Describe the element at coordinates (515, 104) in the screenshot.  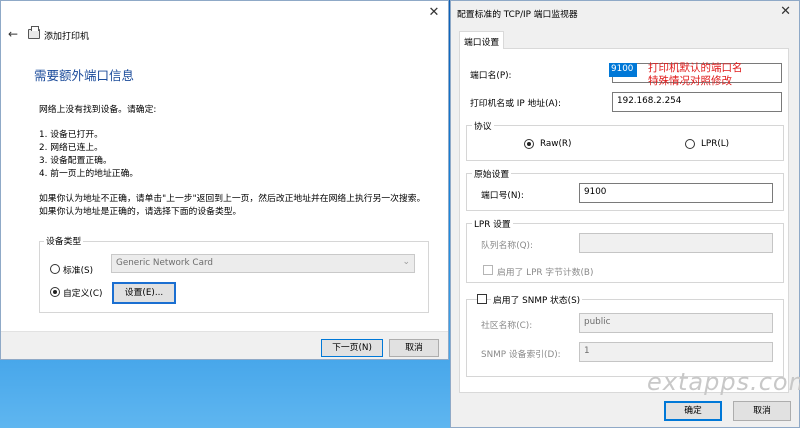
I see `printer-address-label: 打印机名或 IP 地址(A):` at that location.